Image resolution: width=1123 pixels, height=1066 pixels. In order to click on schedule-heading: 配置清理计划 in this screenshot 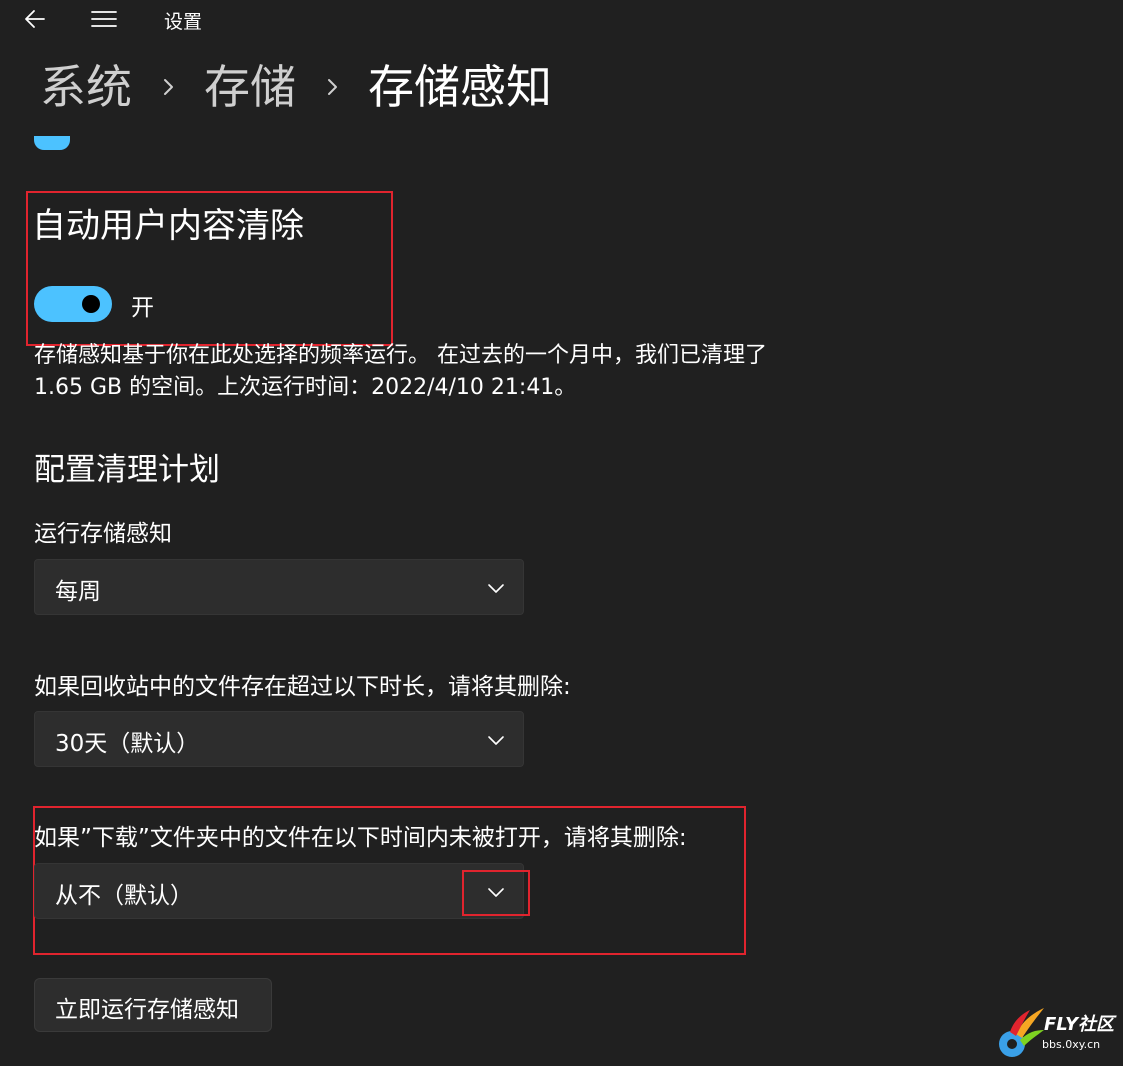, I will do `click(127, 470)`.